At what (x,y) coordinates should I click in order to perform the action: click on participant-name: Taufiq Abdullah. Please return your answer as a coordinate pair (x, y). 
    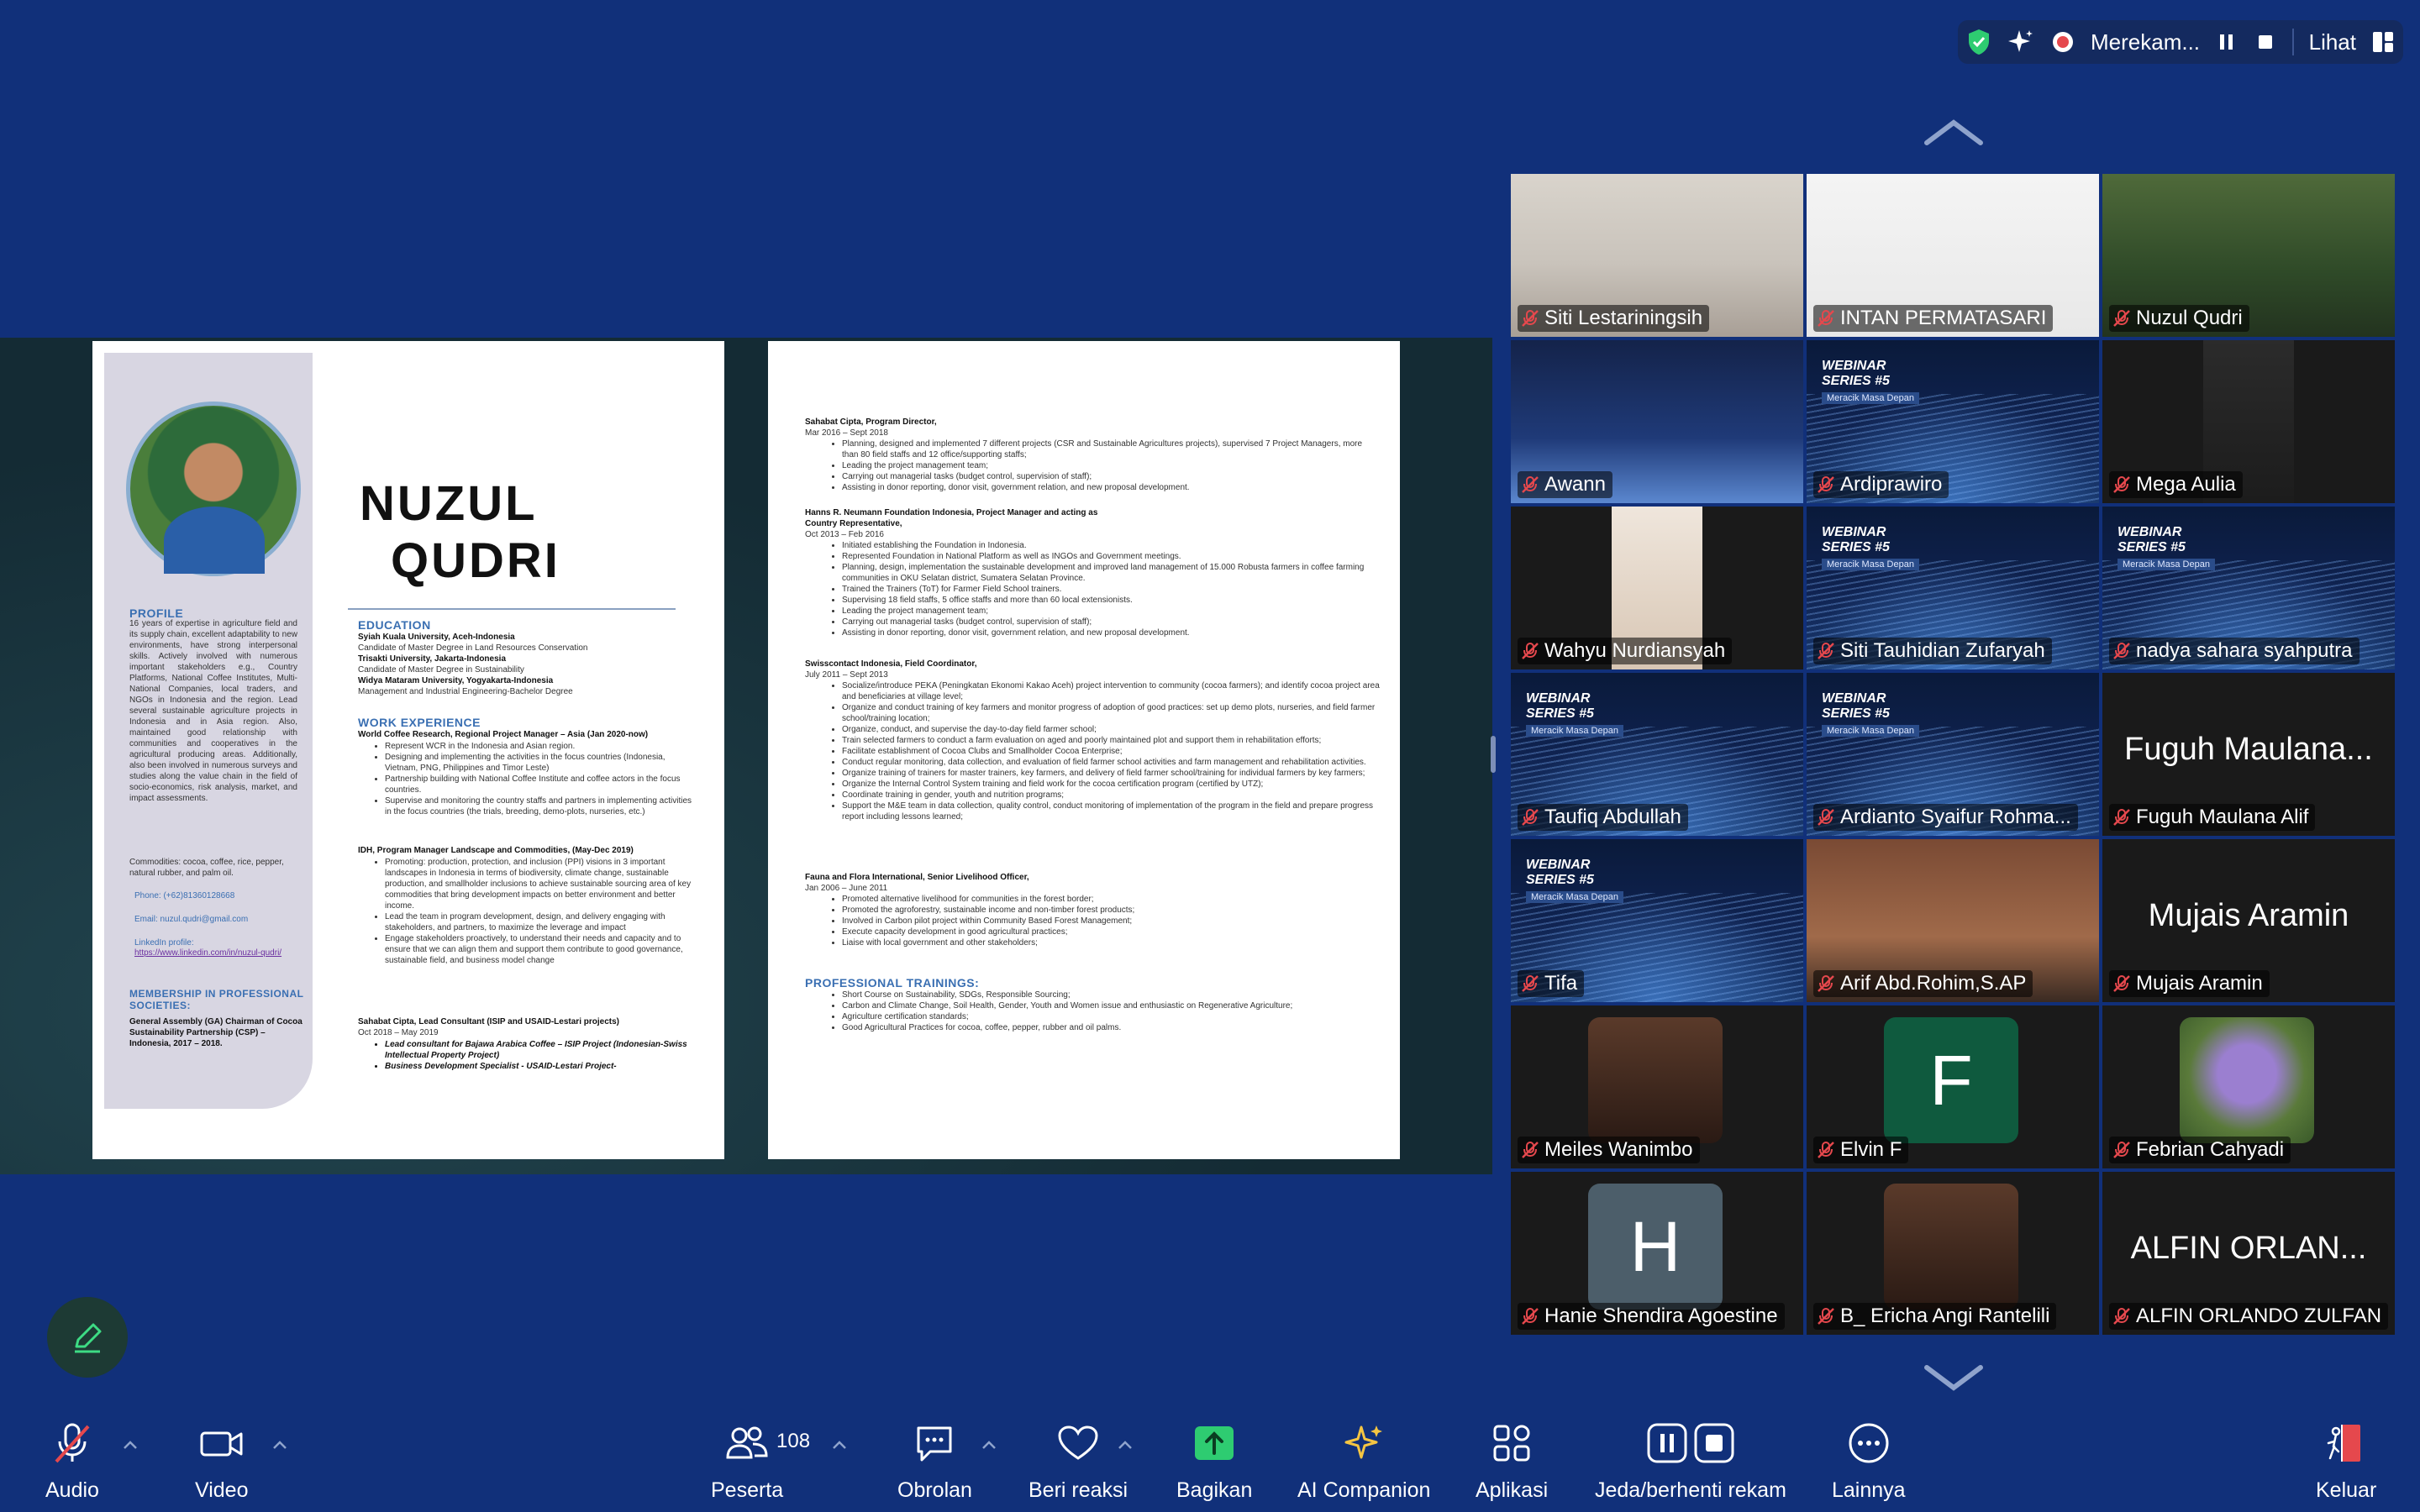
    Looking at the image, I should click on (1613, 817).